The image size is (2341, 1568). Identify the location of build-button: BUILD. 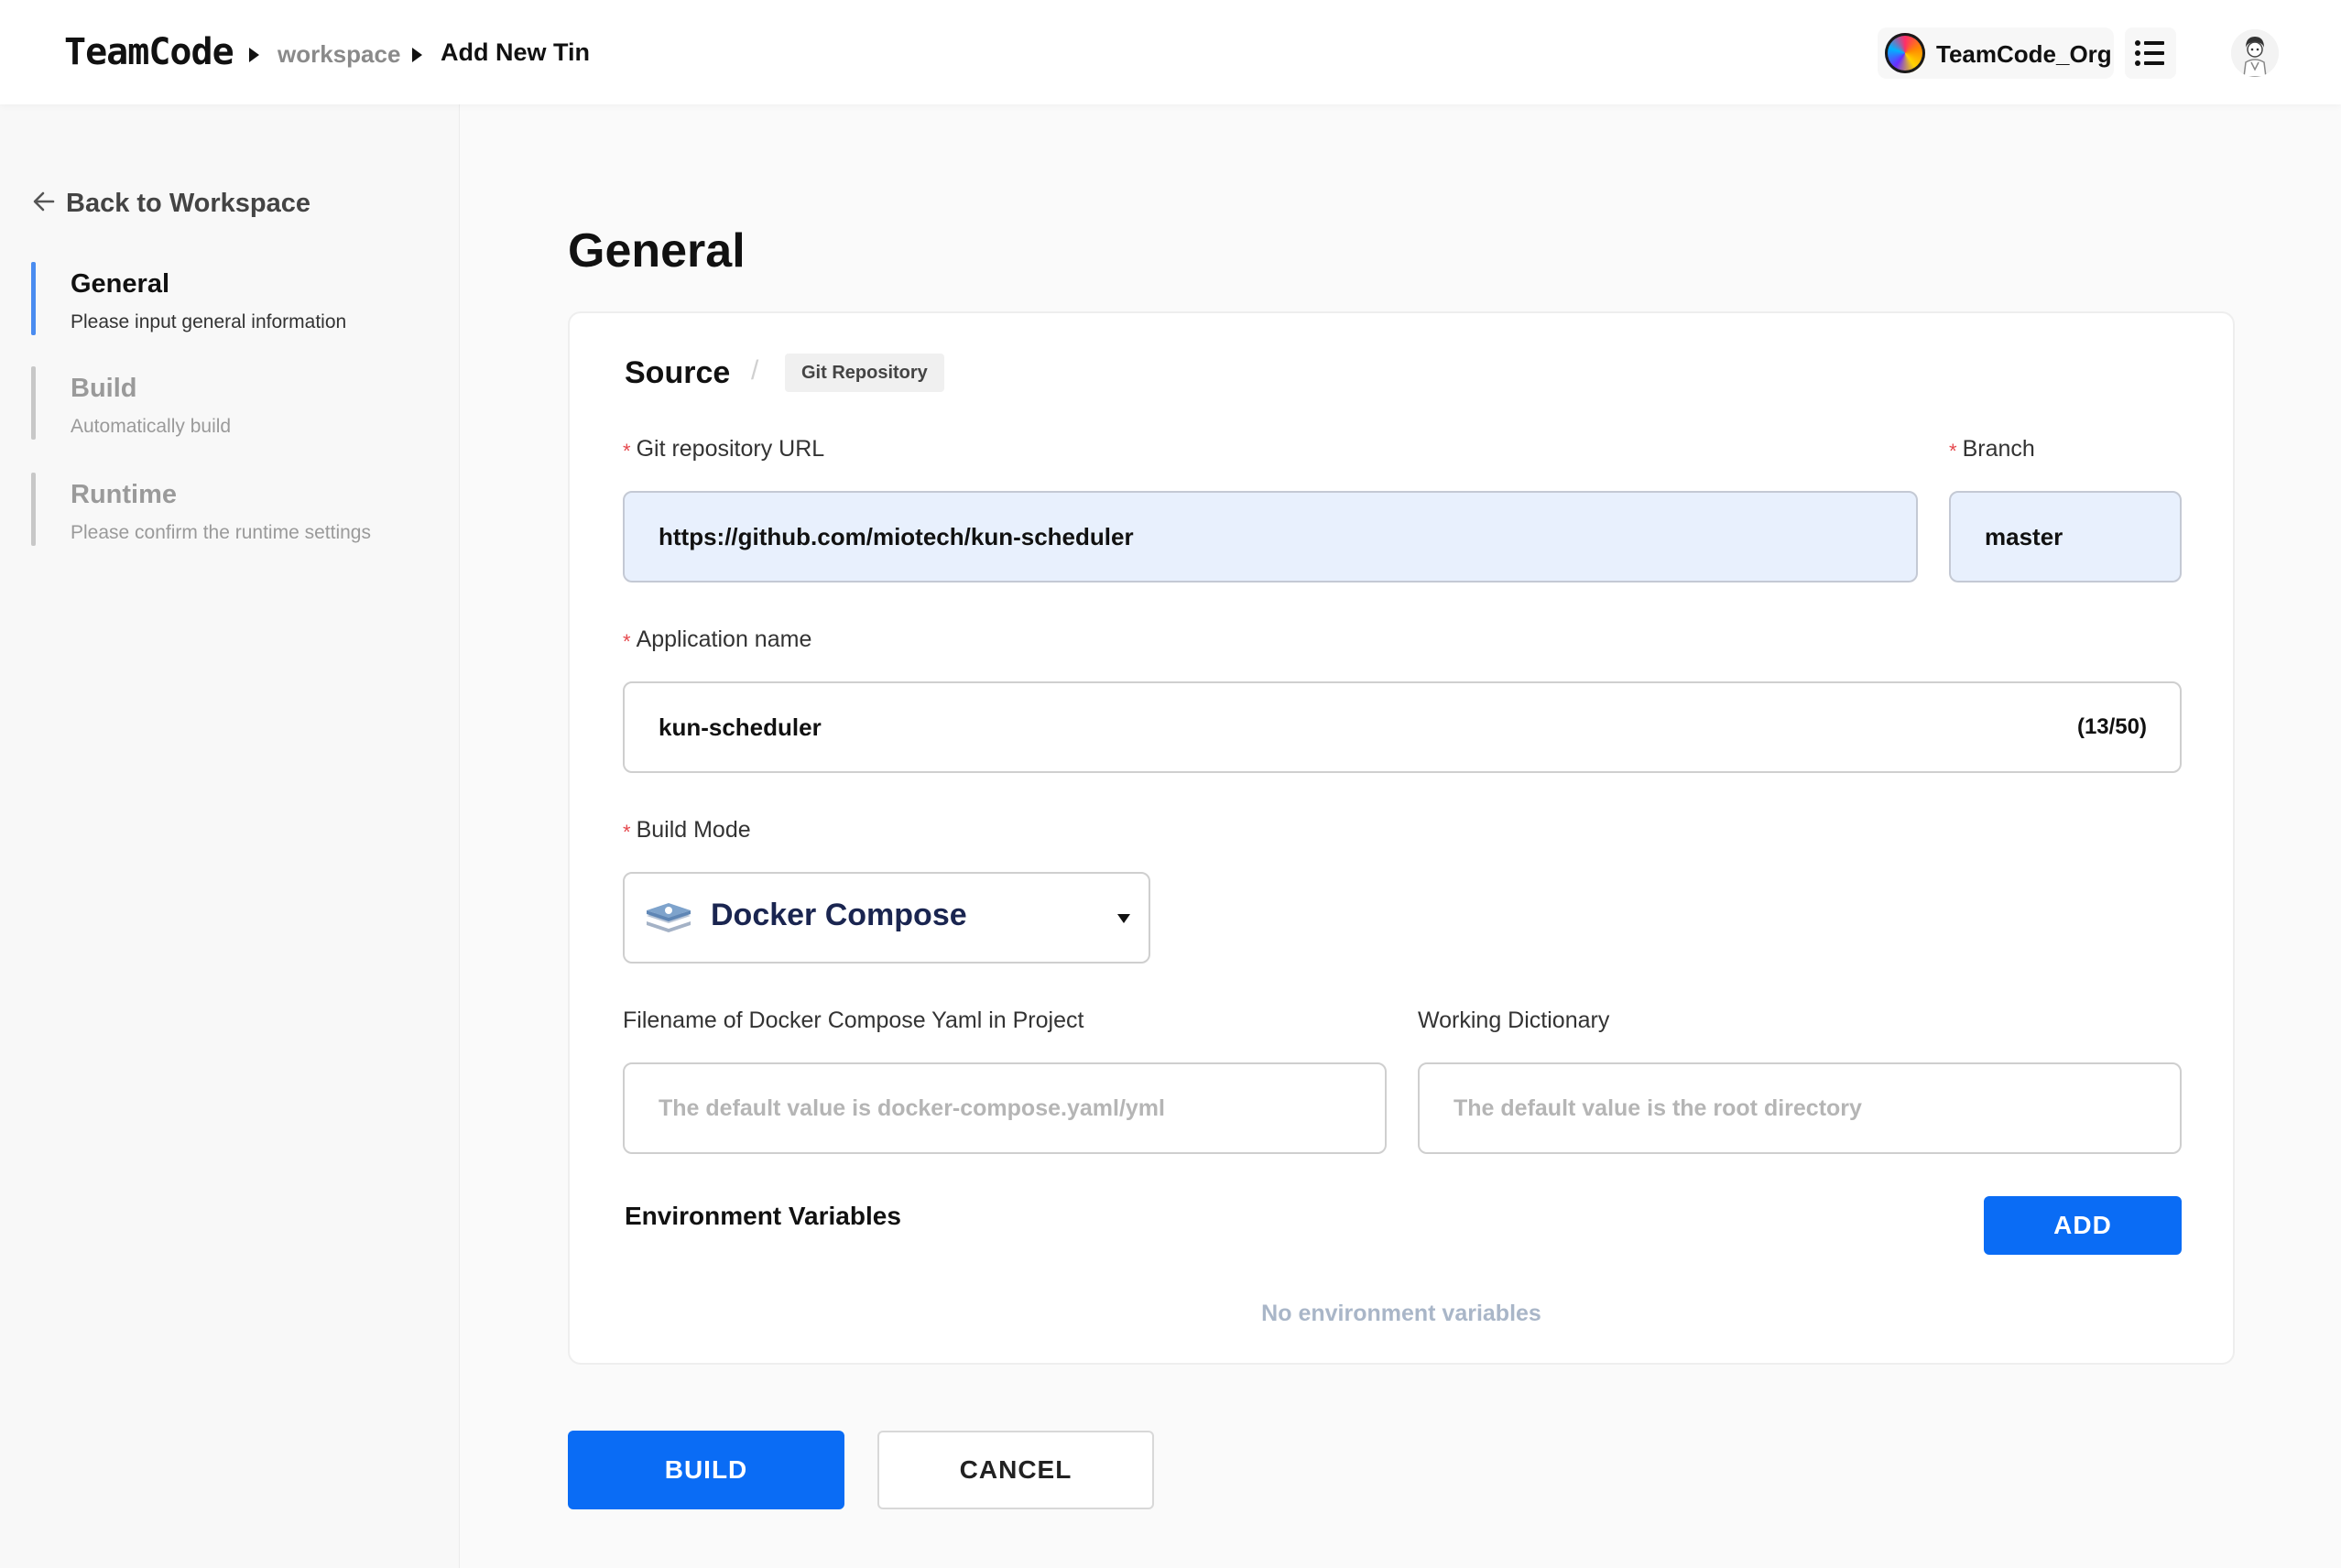
(706, 1470).